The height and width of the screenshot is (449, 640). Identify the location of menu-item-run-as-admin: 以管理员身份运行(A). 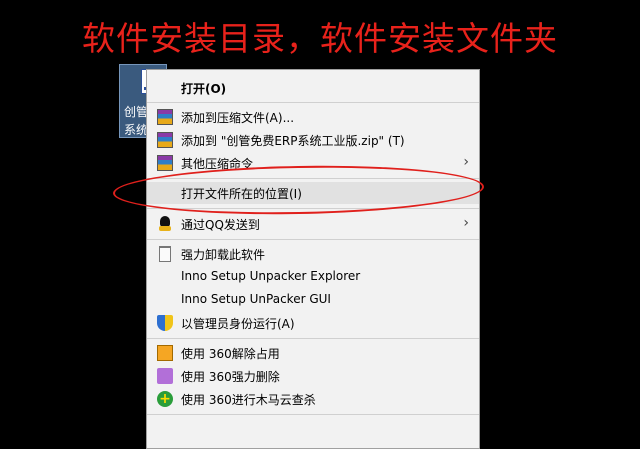
(313, 323).